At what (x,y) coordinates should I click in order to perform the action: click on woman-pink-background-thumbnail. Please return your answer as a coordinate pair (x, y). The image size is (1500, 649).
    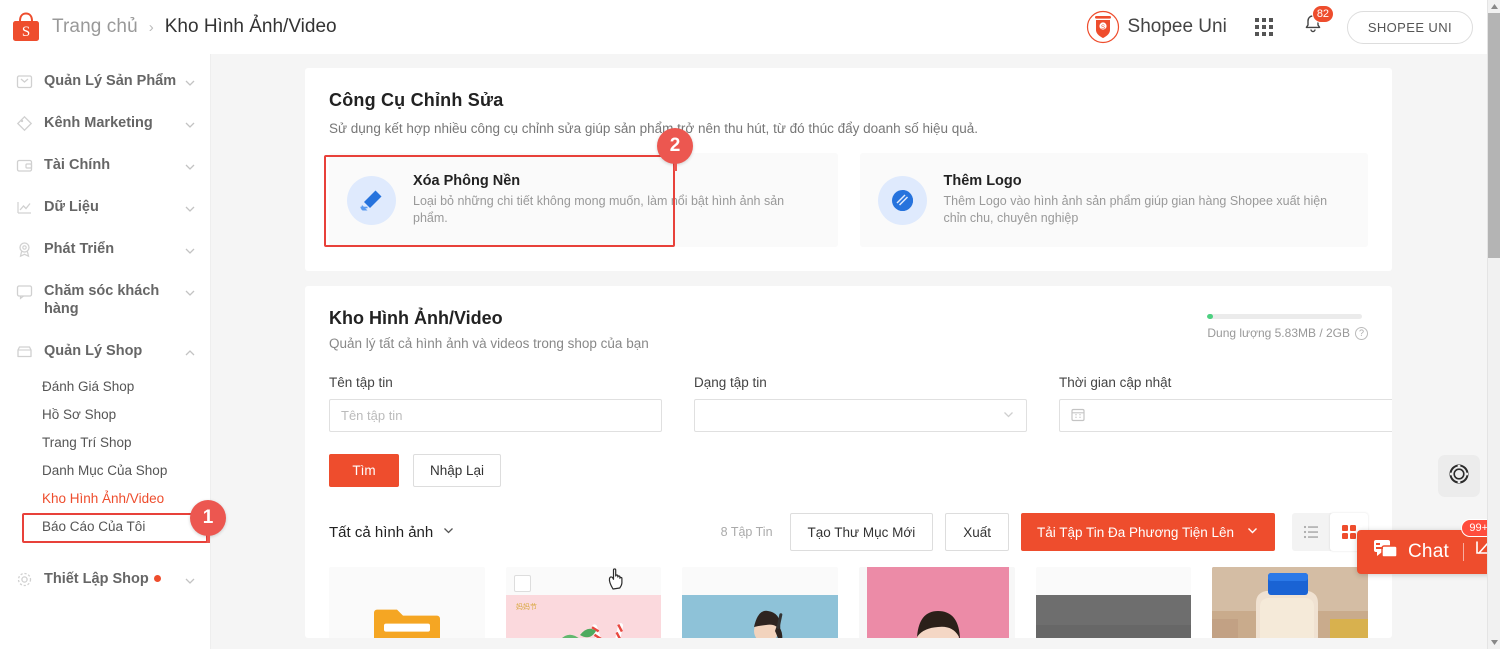
    Looking at the image, I should click on (937, 602).